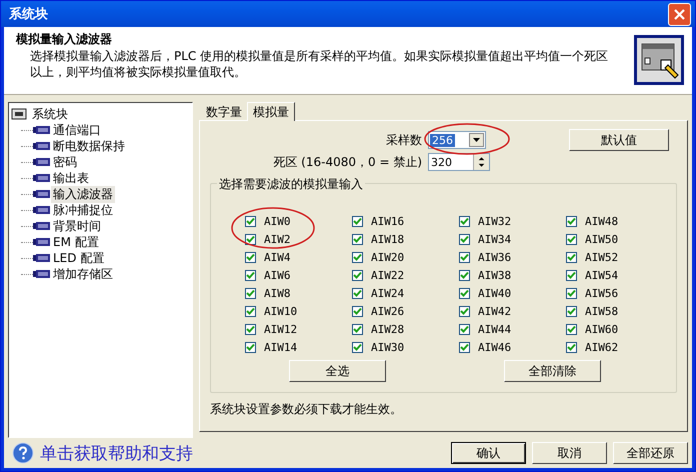 The image size is (696, 472). I want to click on tree-item: 脉冲捕捉位, so click(83, 210).